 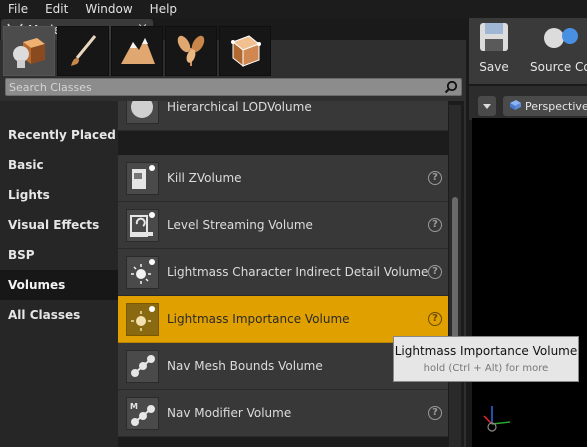 I want to click on save-icon, so click(x=494, y=38).